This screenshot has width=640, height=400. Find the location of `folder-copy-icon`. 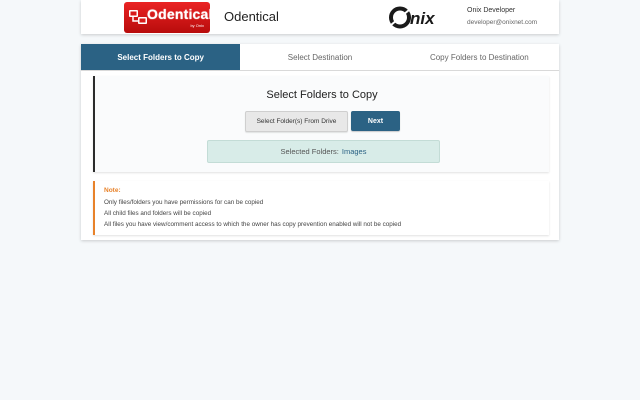

folder-copy-icon is located at coordinates (138, 17).